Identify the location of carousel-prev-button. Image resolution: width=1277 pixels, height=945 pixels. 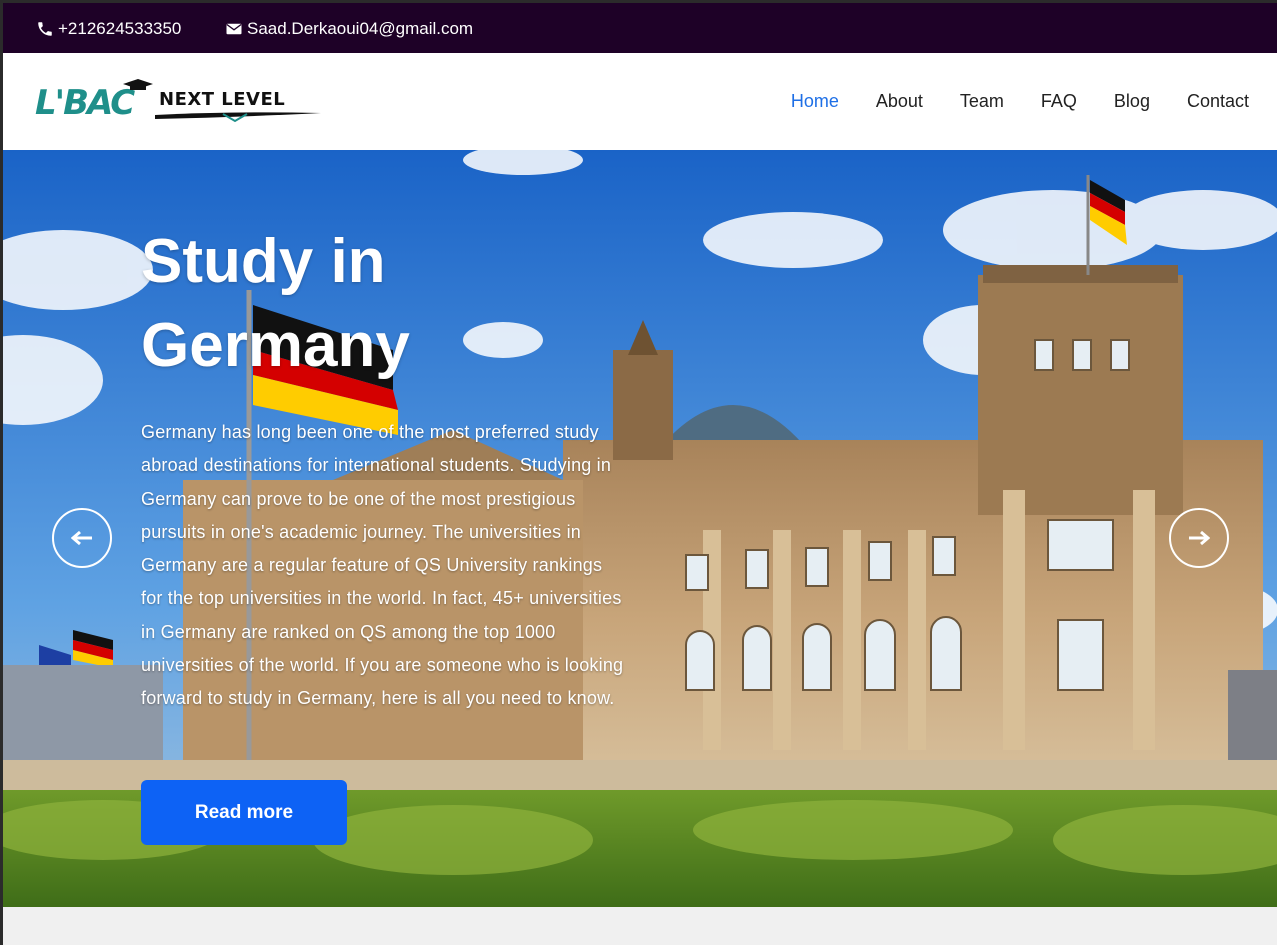
(82, 538).